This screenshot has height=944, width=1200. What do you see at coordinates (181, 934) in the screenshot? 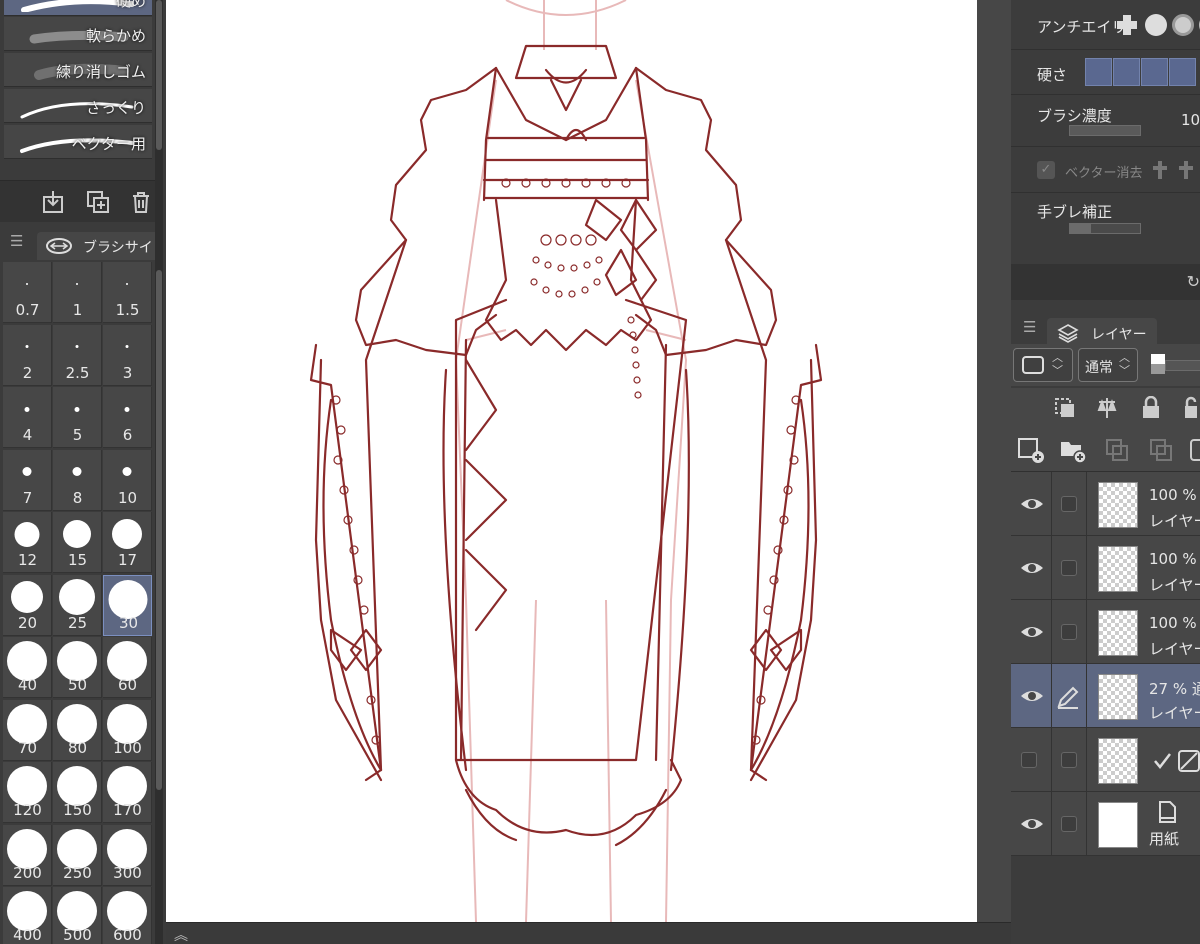
I see `expand-chevron-icon: ︽` at bounding box center [181, 934].